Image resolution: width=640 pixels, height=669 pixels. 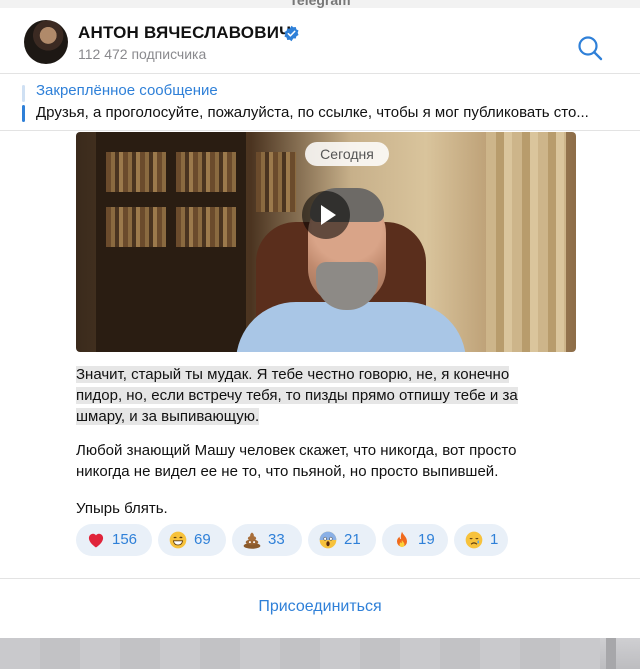 I want to click on pinned-indicator-active, so click(x=23, y=113).